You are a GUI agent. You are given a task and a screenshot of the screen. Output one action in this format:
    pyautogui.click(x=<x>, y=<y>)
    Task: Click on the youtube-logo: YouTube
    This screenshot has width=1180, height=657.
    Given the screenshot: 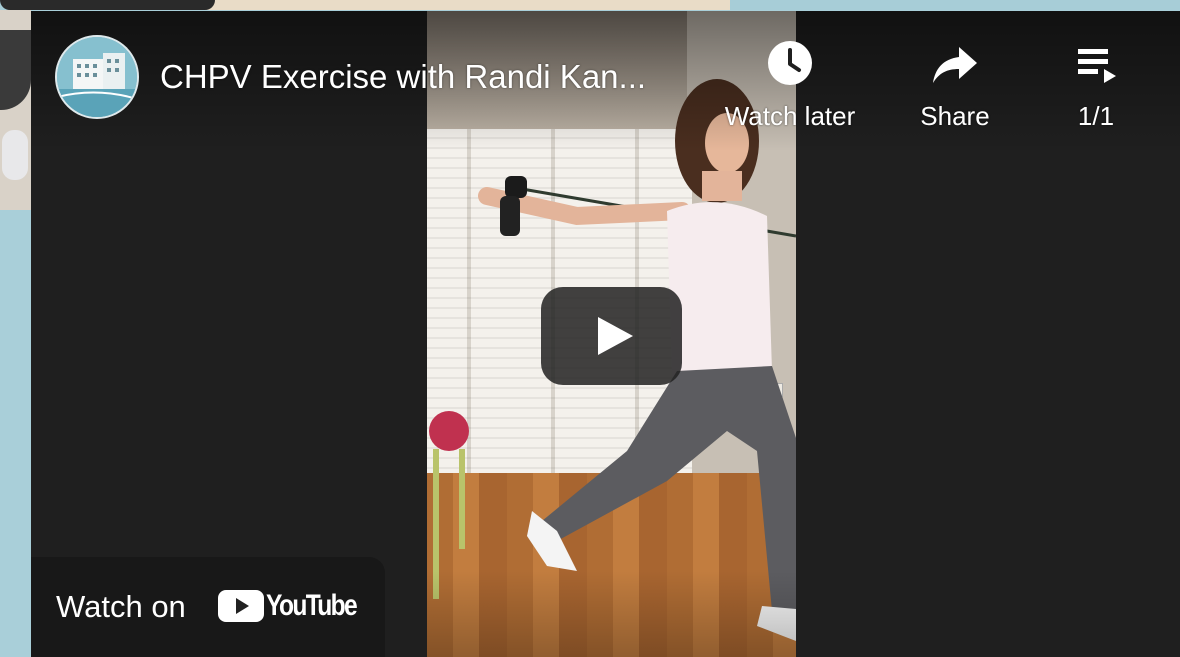 What is the action you would take?
    pyautogui.click(x=288, y=606)
    